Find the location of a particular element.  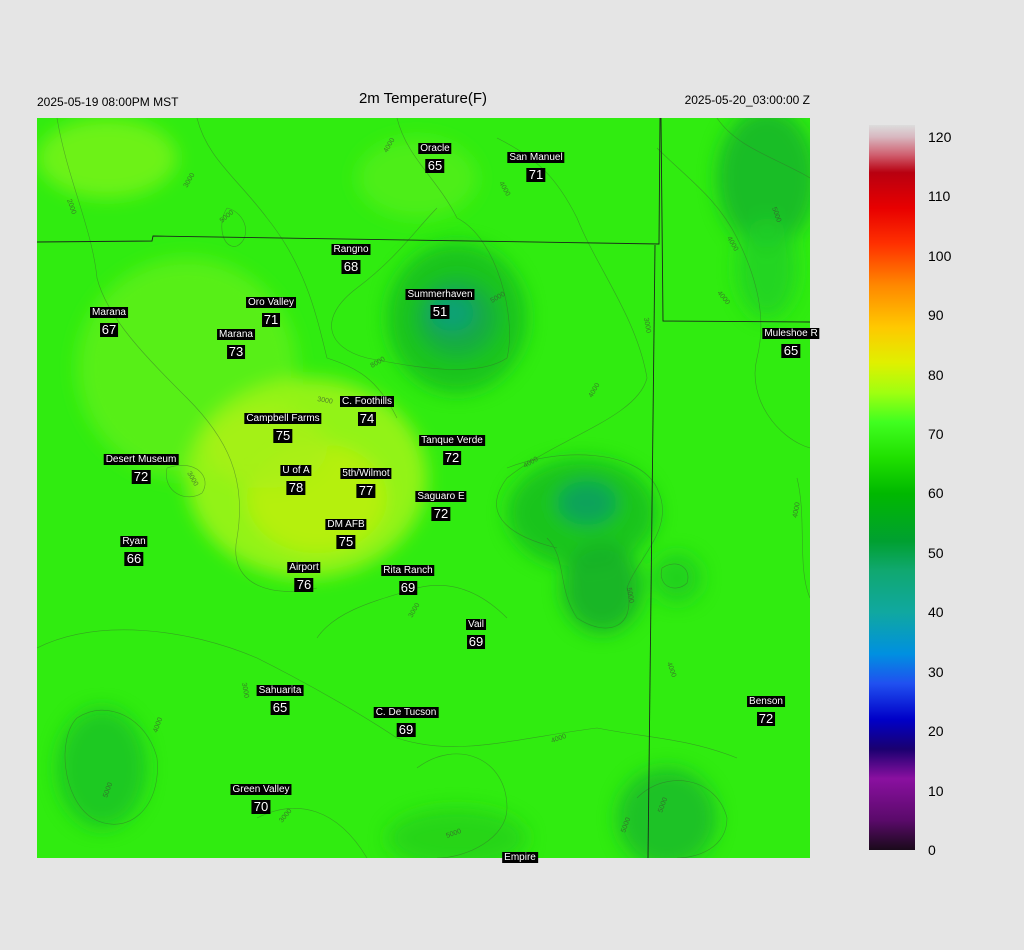

station-value: 73 is located at coordinates (236, 351).